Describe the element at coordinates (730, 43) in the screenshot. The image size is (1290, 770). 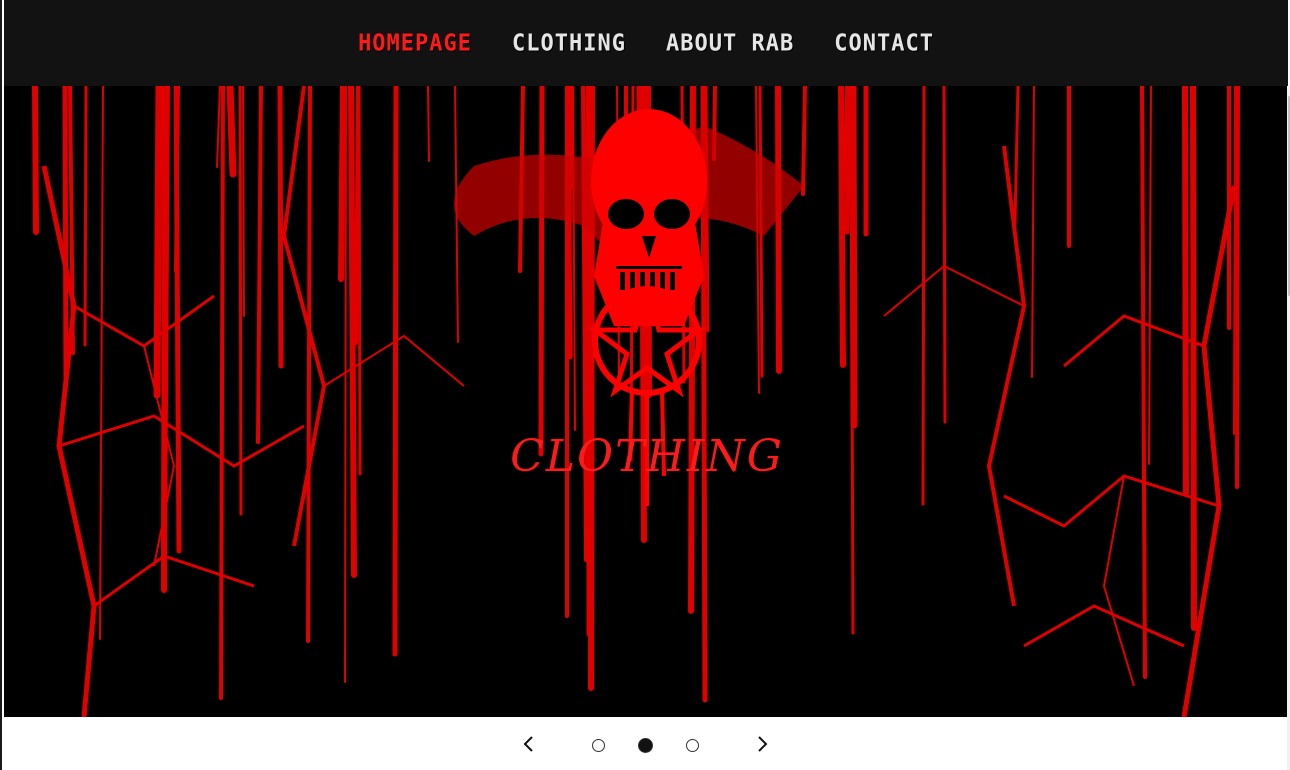
I see `nav-item-about-rab: ABOUT RAB` at that location.